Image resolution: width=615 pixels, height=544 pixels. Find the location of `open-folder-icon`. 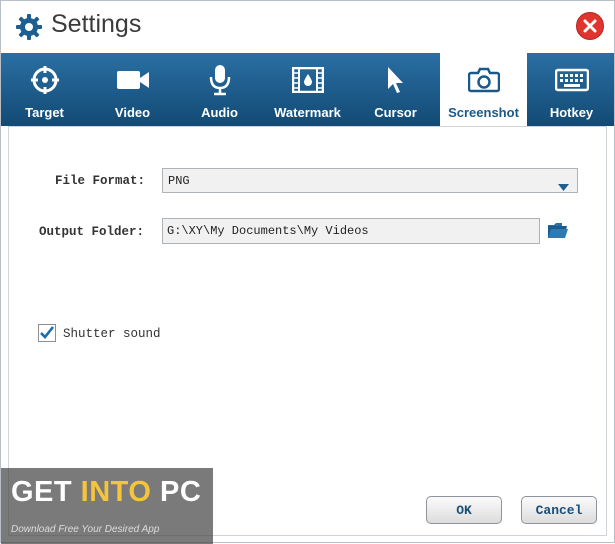

open-folder-icon is located at coordinates (558, 230).